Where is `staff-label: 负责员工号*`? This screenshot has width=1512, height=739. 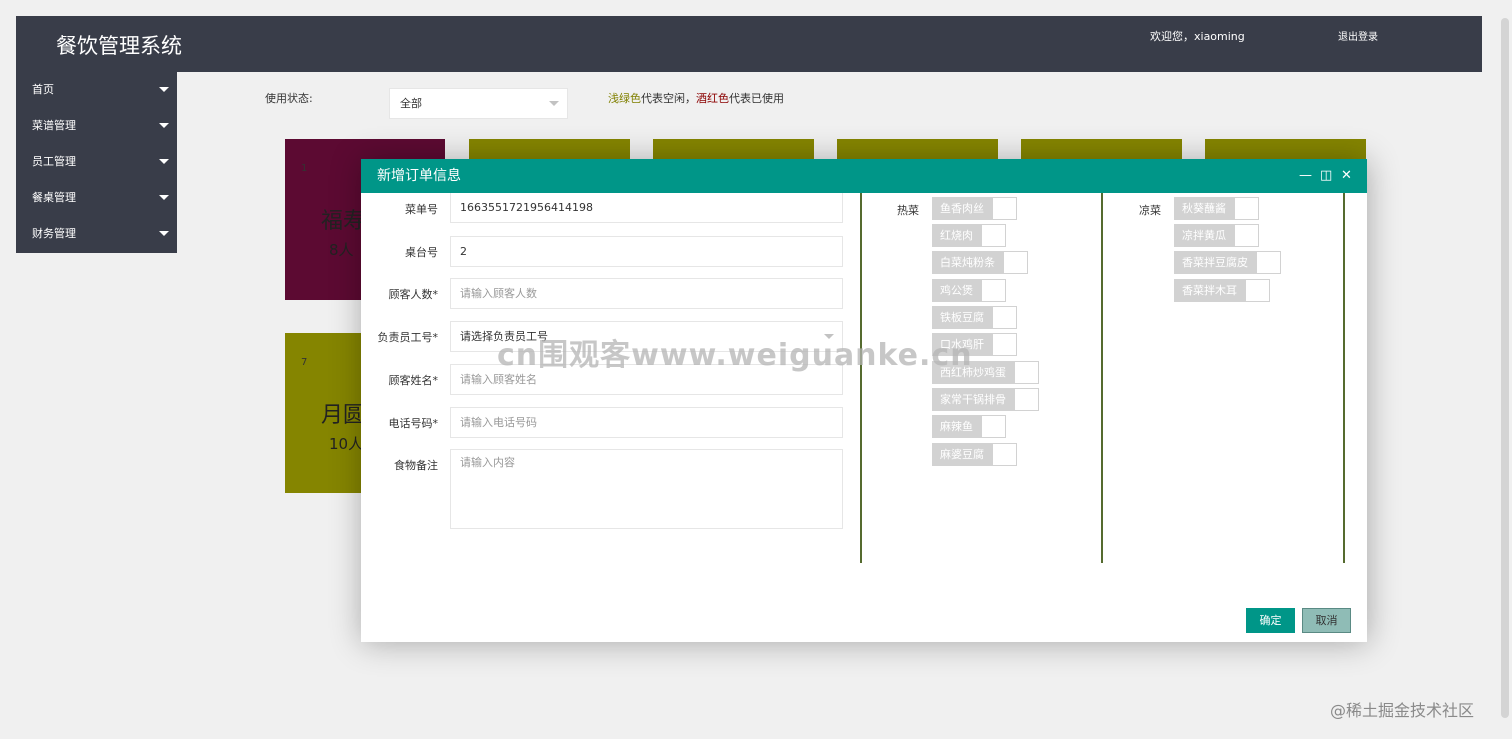
staff-label: 负责员工号* is located at coordinates (408, 337).